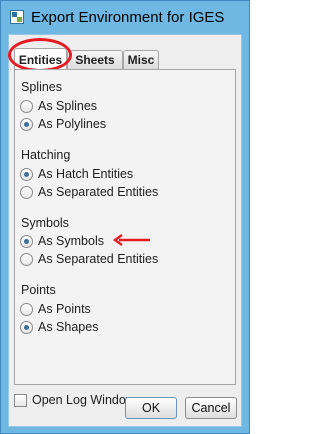  What do you see at coordinates (41, 87) in the screenshot?
I see `group-label-splines: Splines` at bounding box center [41, 87].